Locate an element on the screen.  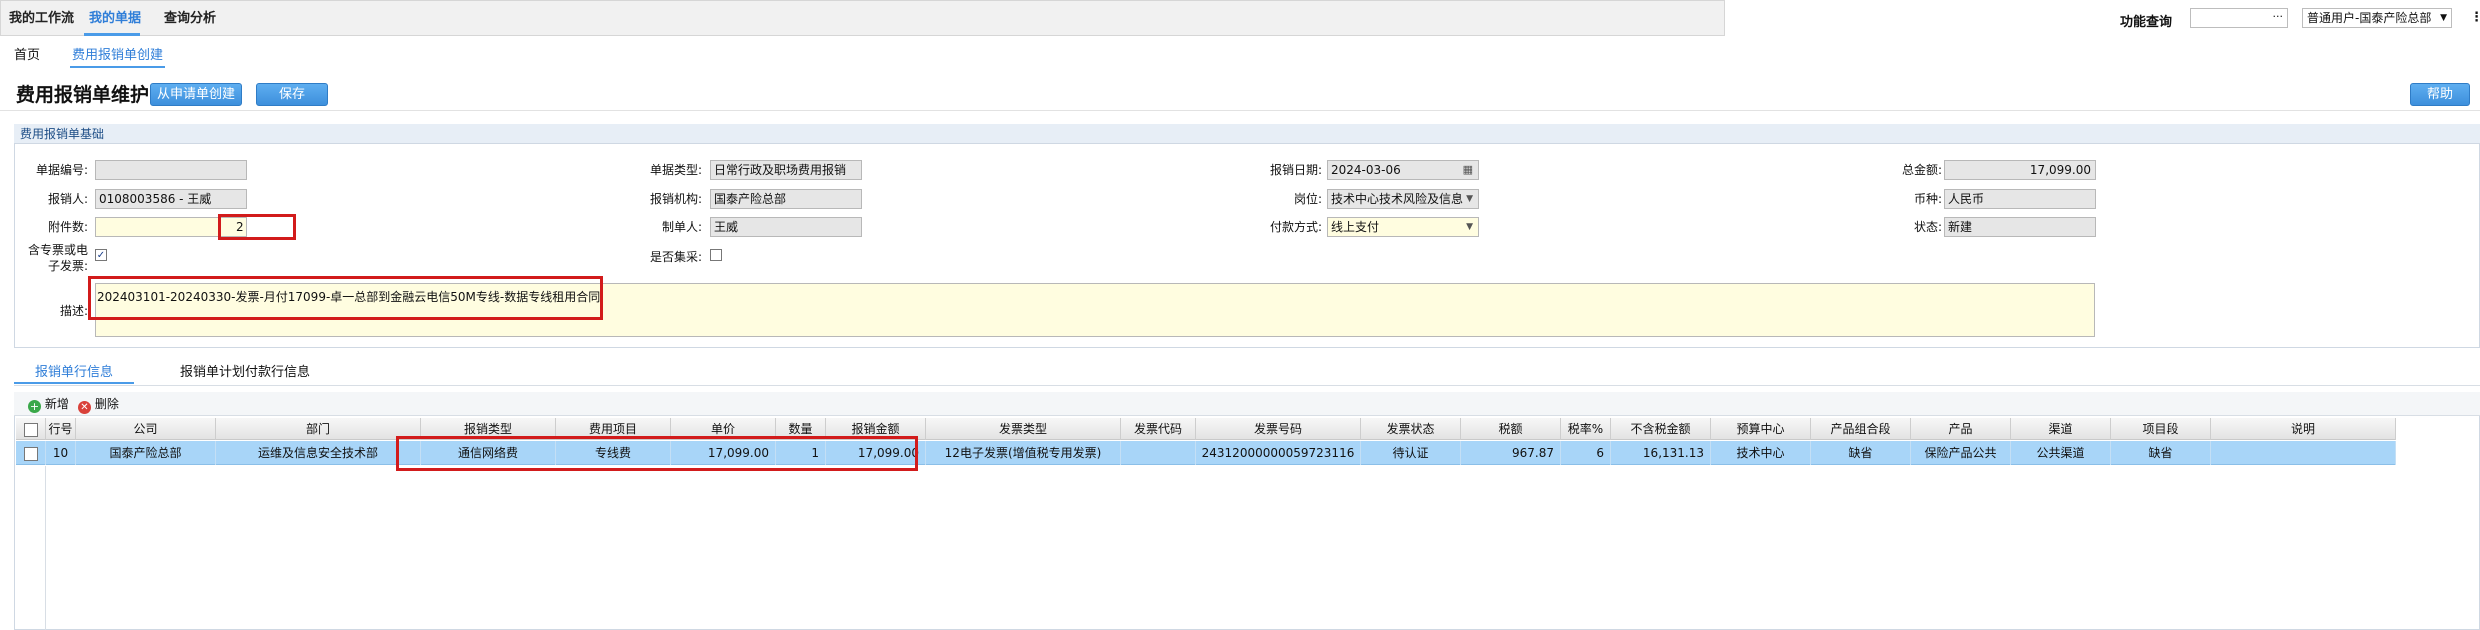
maker-field: 王威 is located at coordinates (786, 227).